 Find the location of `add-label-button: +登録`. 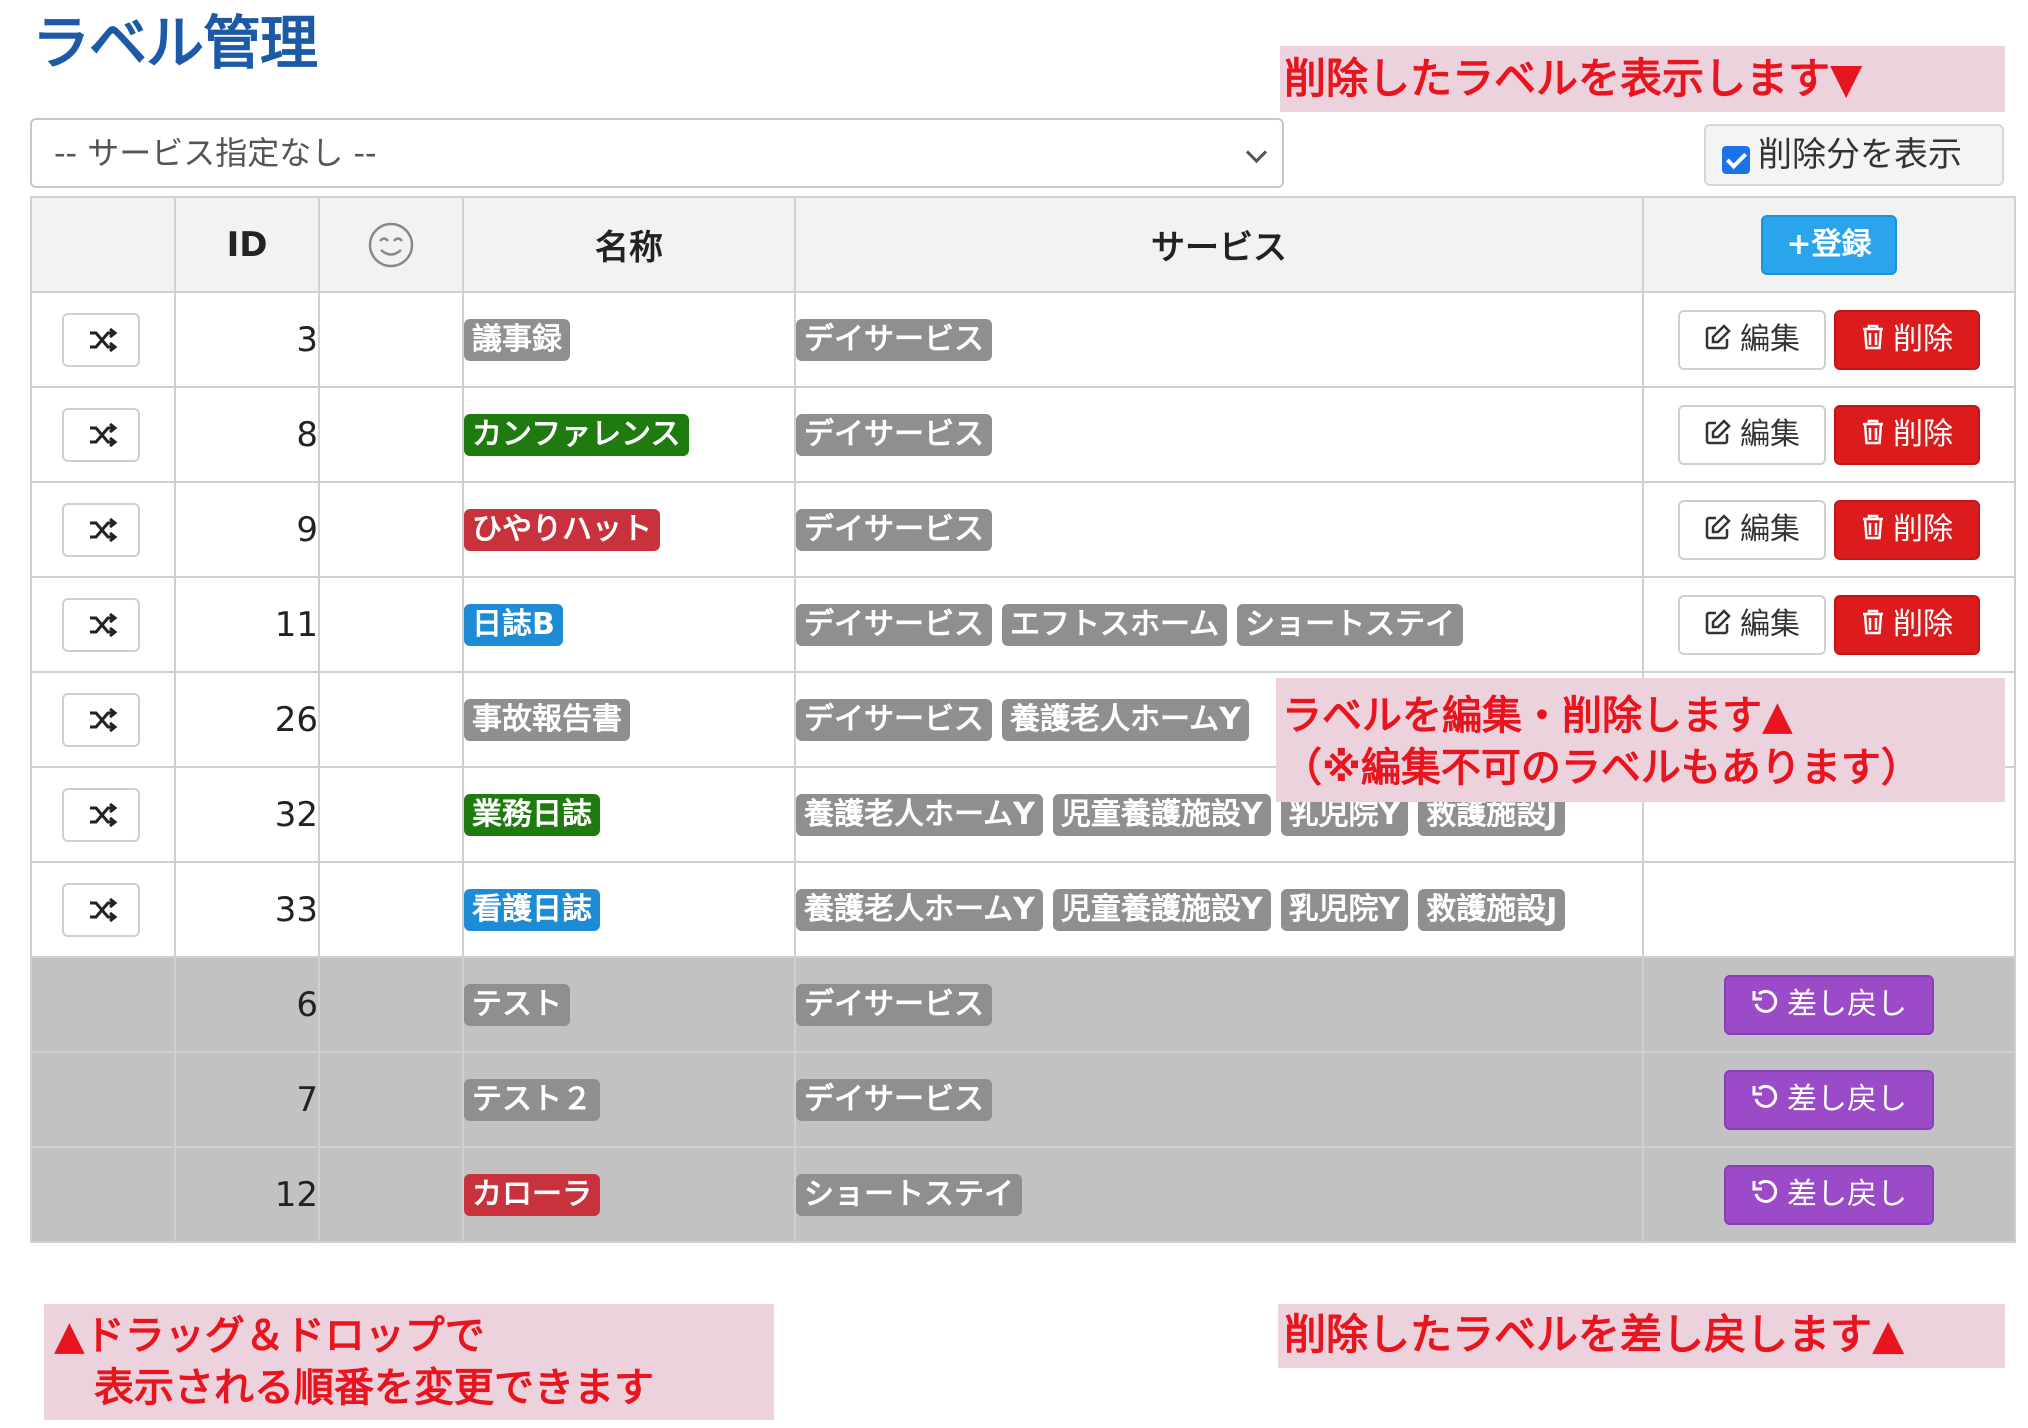

add-label-button: +登録 is located at coordinates (1829, 244).